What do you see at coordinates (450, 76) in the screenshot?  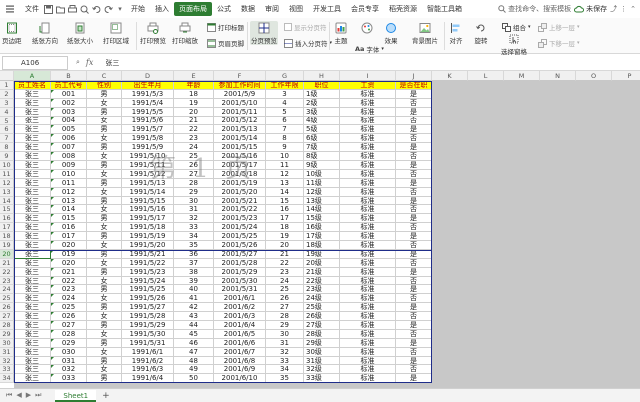 I see `column-header-k: K` at bounding box center [450, 76].